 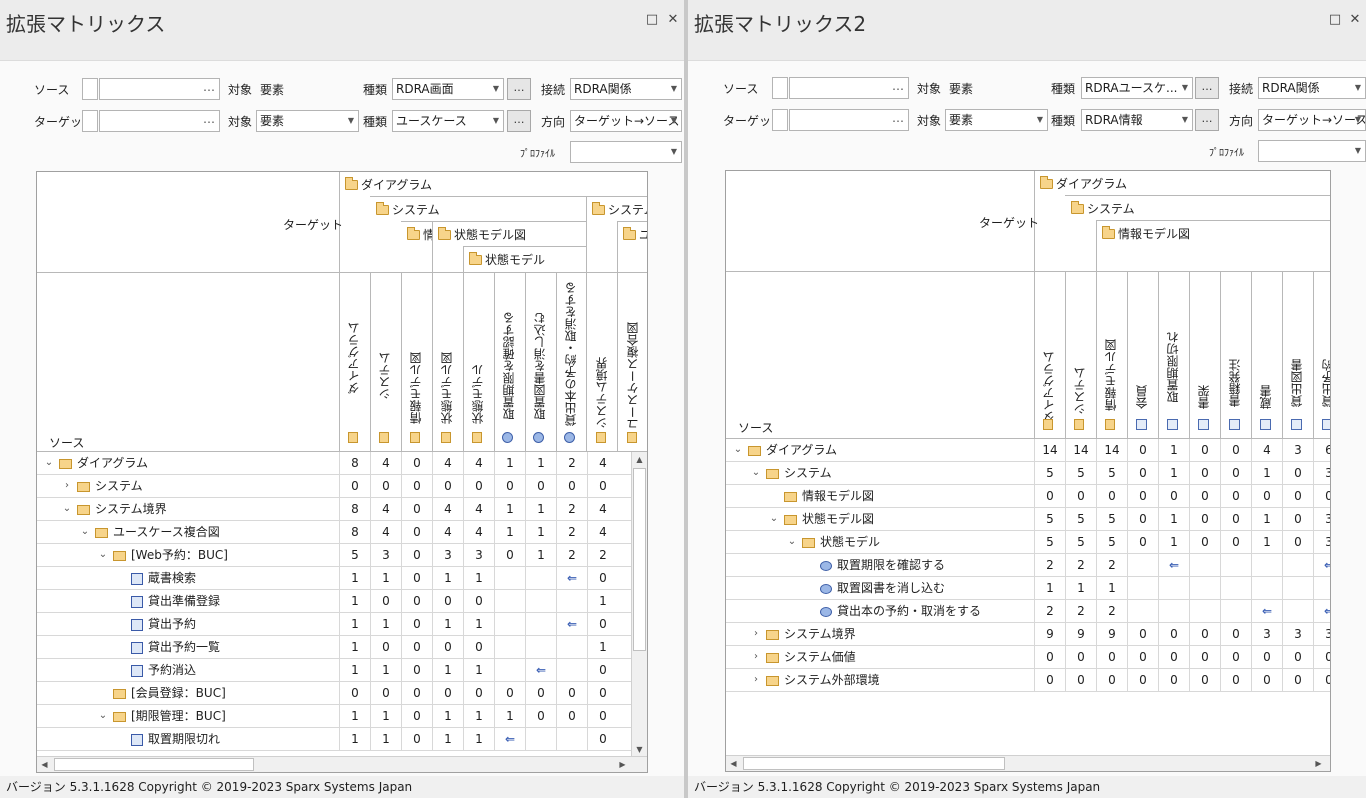 I want to click on table-row: ⌄システム5550100103, so click(x=1028, y=473).